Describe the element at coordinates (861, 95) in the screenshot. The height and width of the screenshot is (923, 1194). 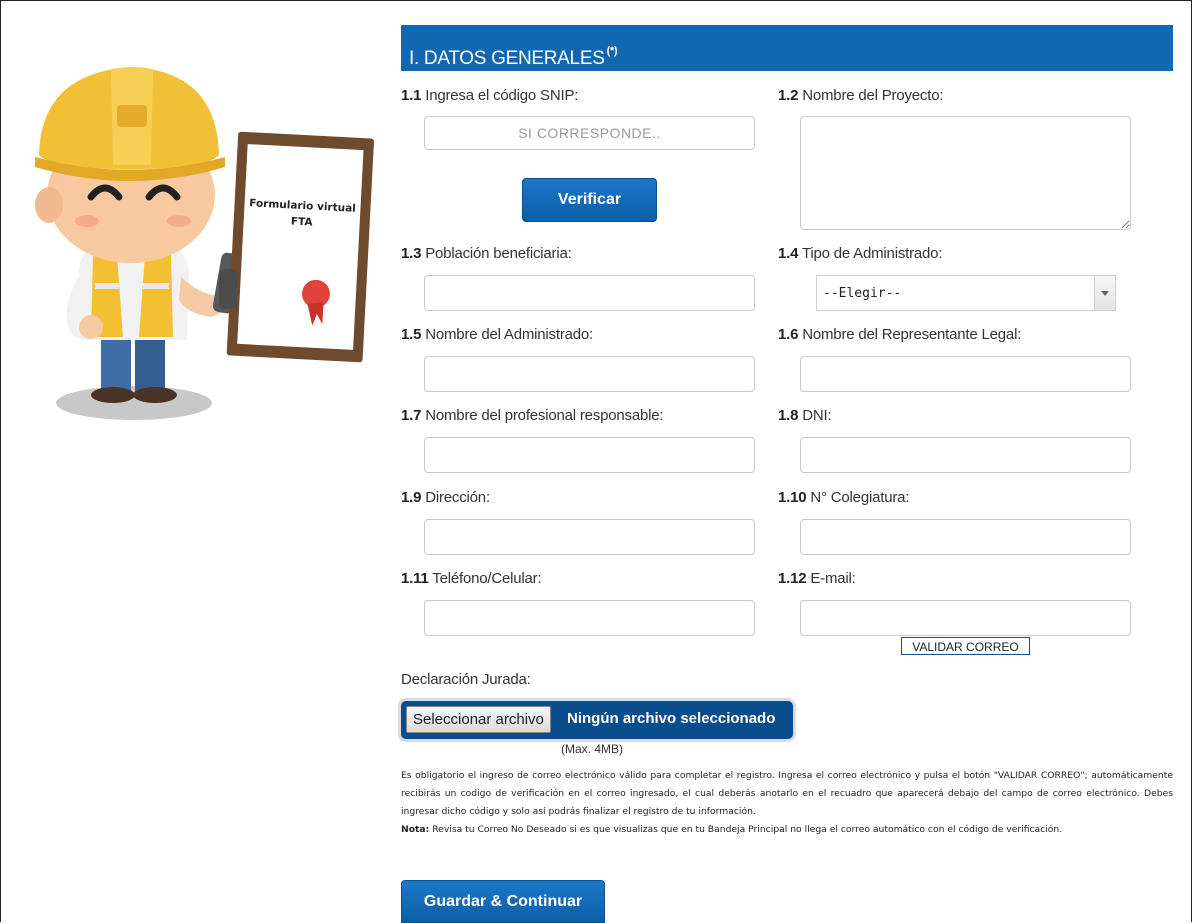
I see `project-name-label: 1.2 Nombre del Proyecto:` at that location.